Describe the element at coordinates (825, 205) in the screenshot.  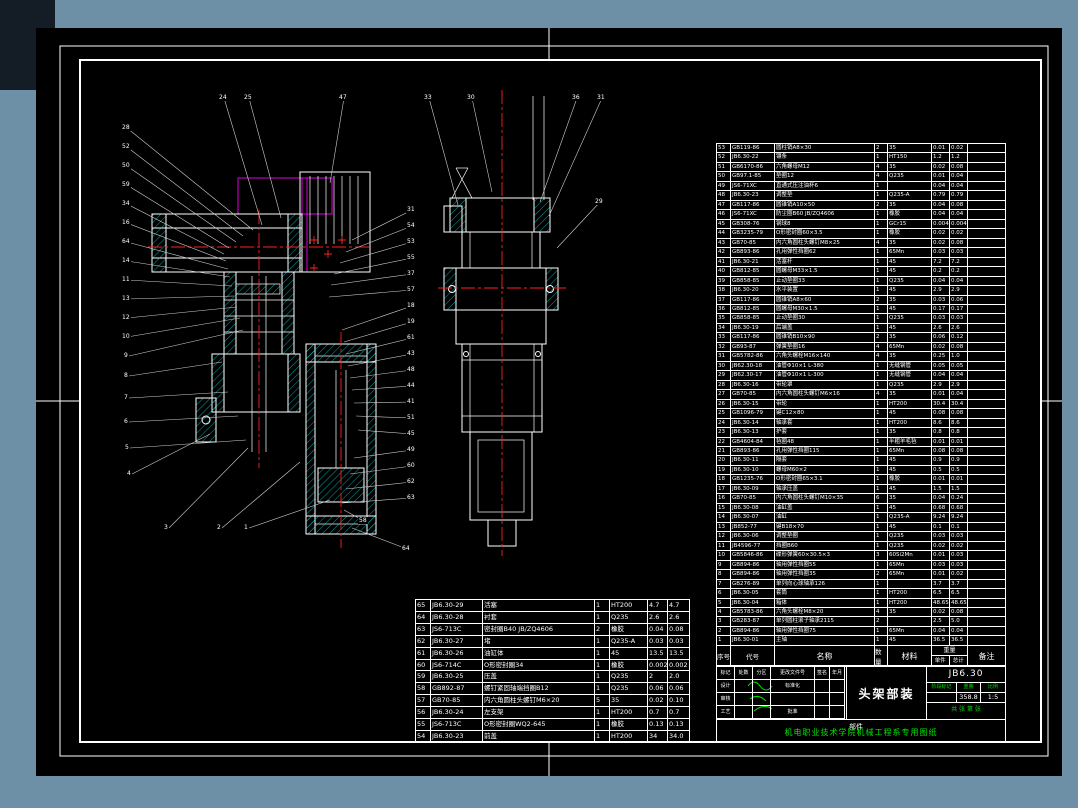
I see `table-cell: 圆锥销A10×50` at that location.